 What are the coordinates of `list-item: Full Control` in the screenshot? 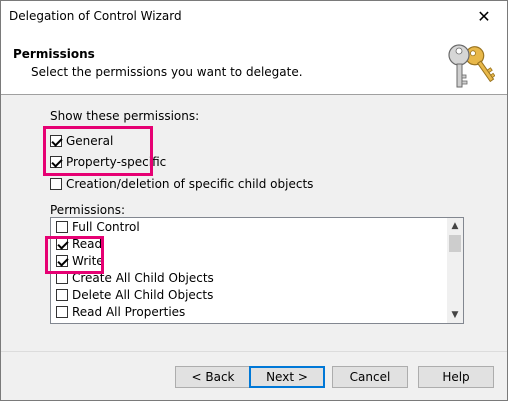 It's located at (248, 226).